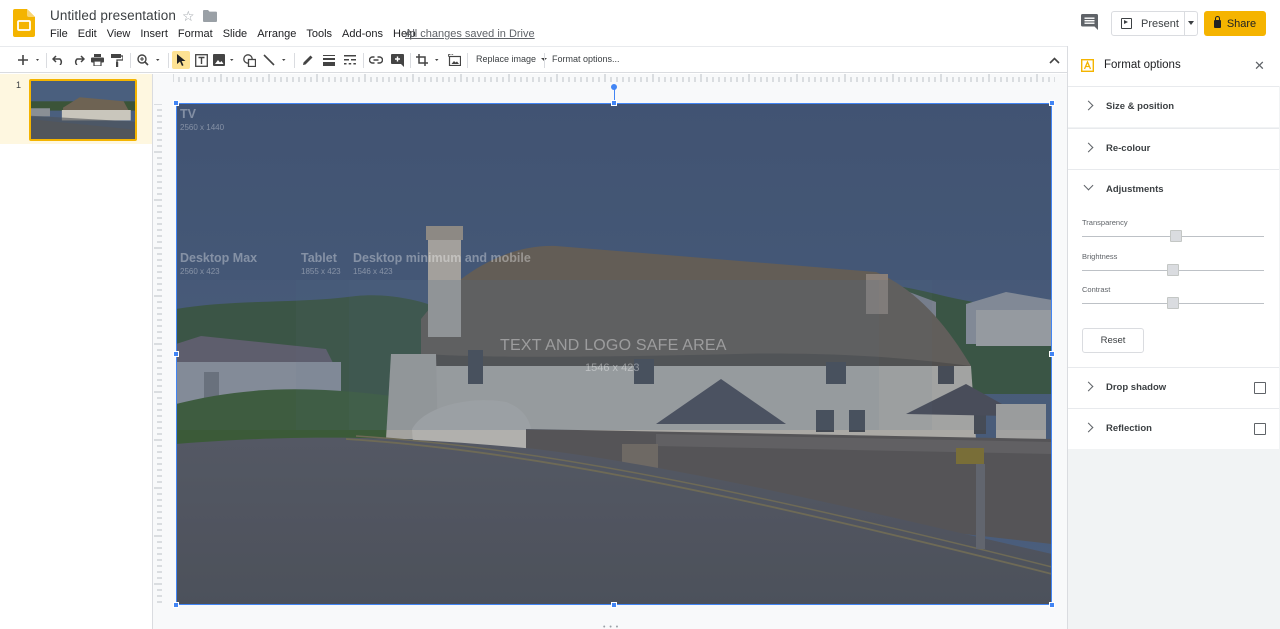 The width and height of the screenshot is (1280, 629). Describe the element at coordinates (87, 34) in the screenshot. I see `menu-edit: Edit` at that location.